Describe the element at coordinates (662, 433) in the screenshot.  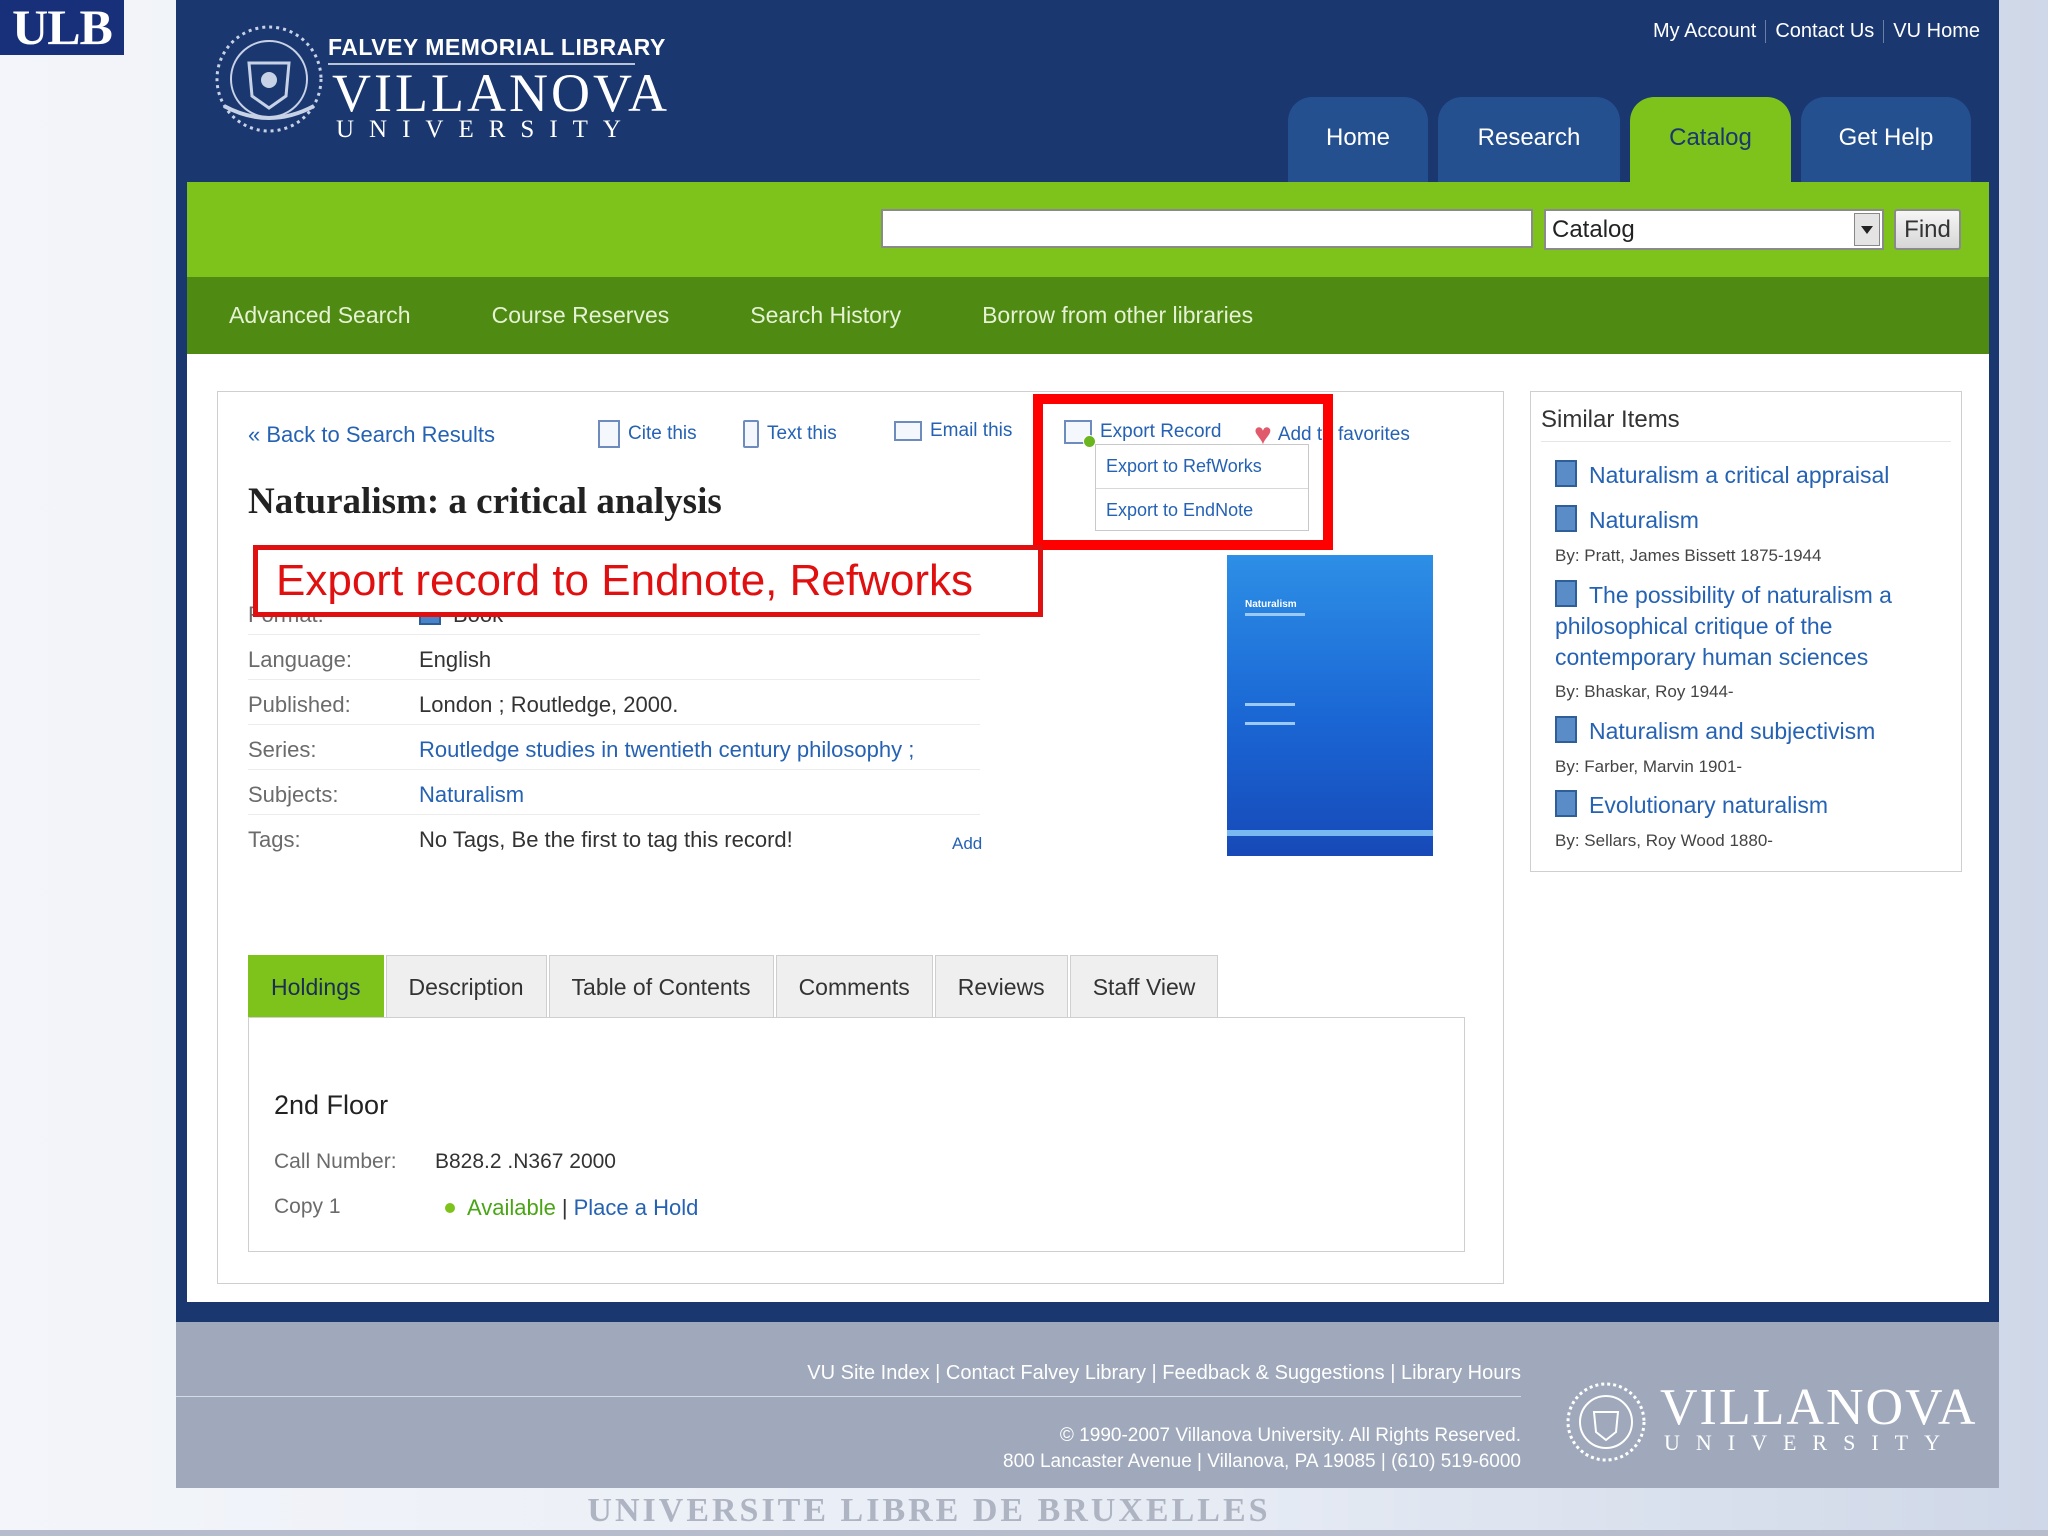
I see `cite-this-label: Cite this` at that location.